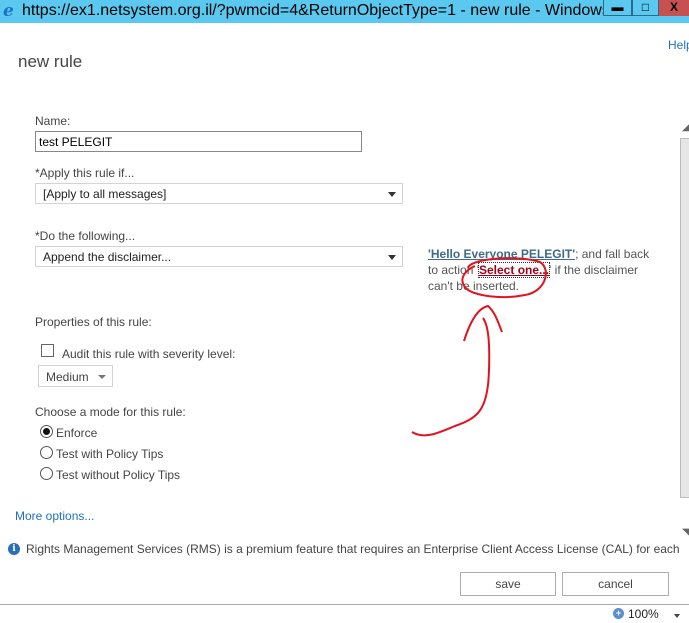  What do you see at coordinates (645, 8) in the screenshot?
I see `maximize-button: □` at bounding box center [645, 8].